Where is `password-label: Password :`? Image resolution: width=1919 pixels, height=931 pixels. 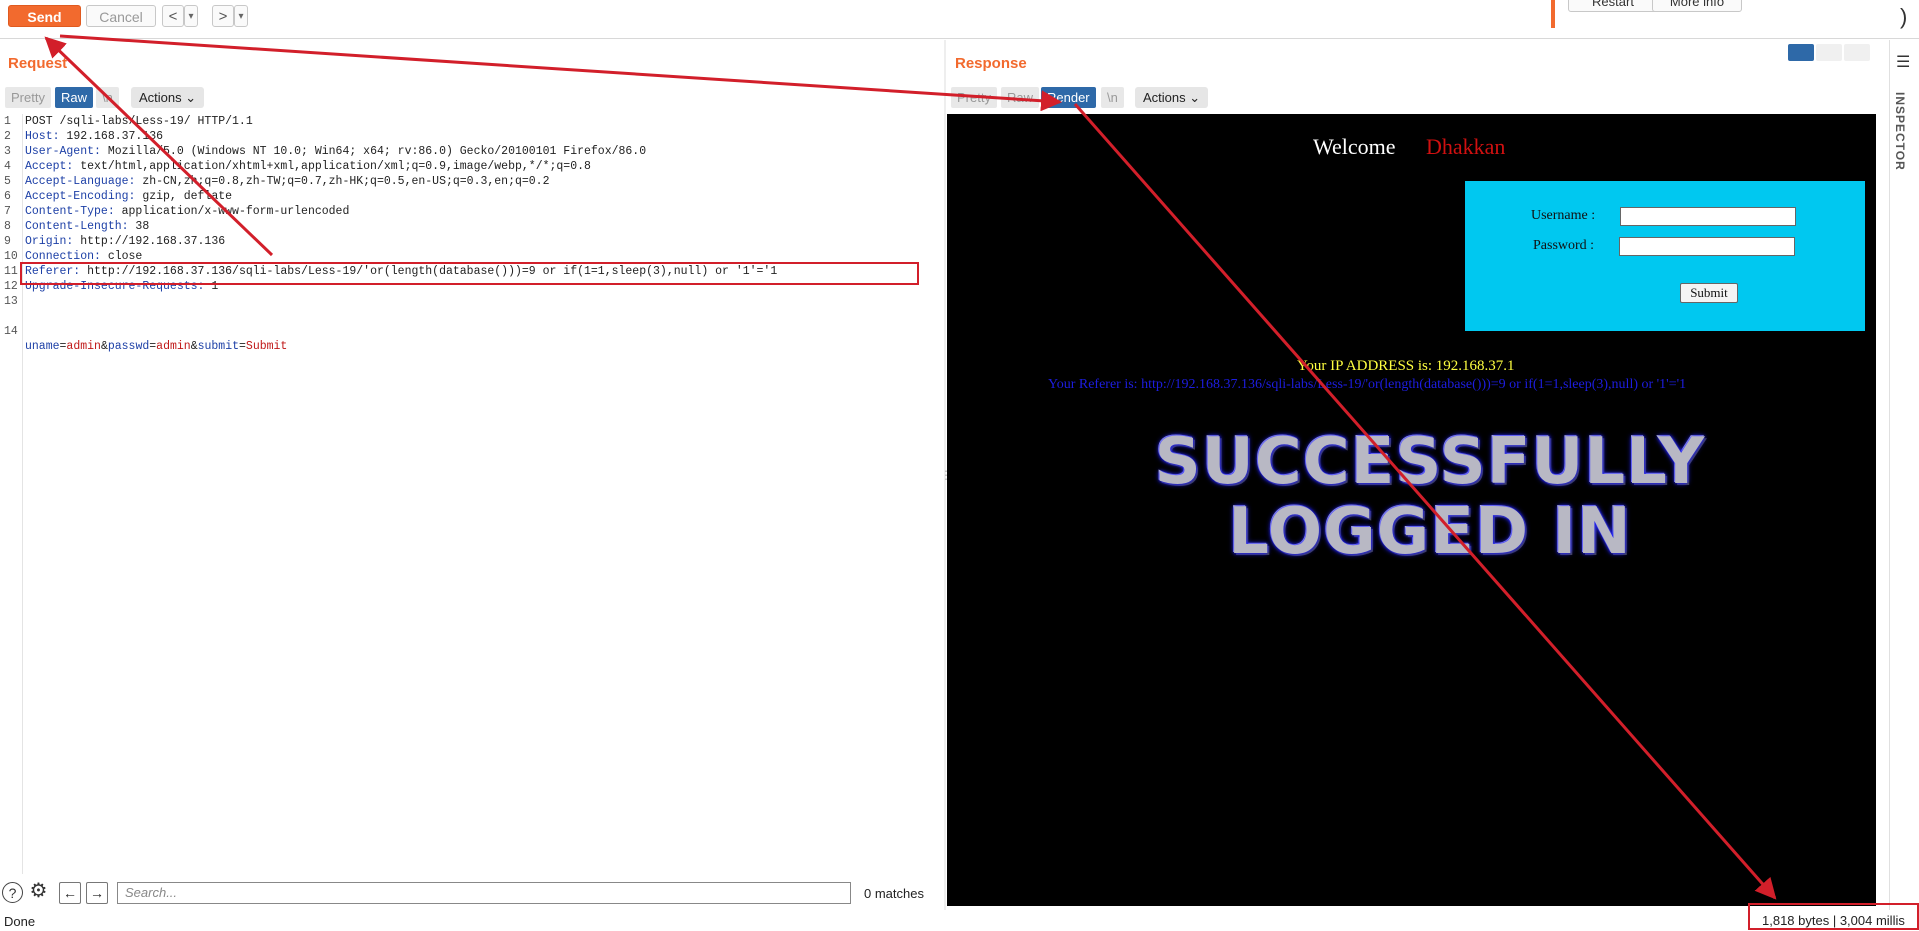
password-label: Password : is located at coordinates (1564, 245).